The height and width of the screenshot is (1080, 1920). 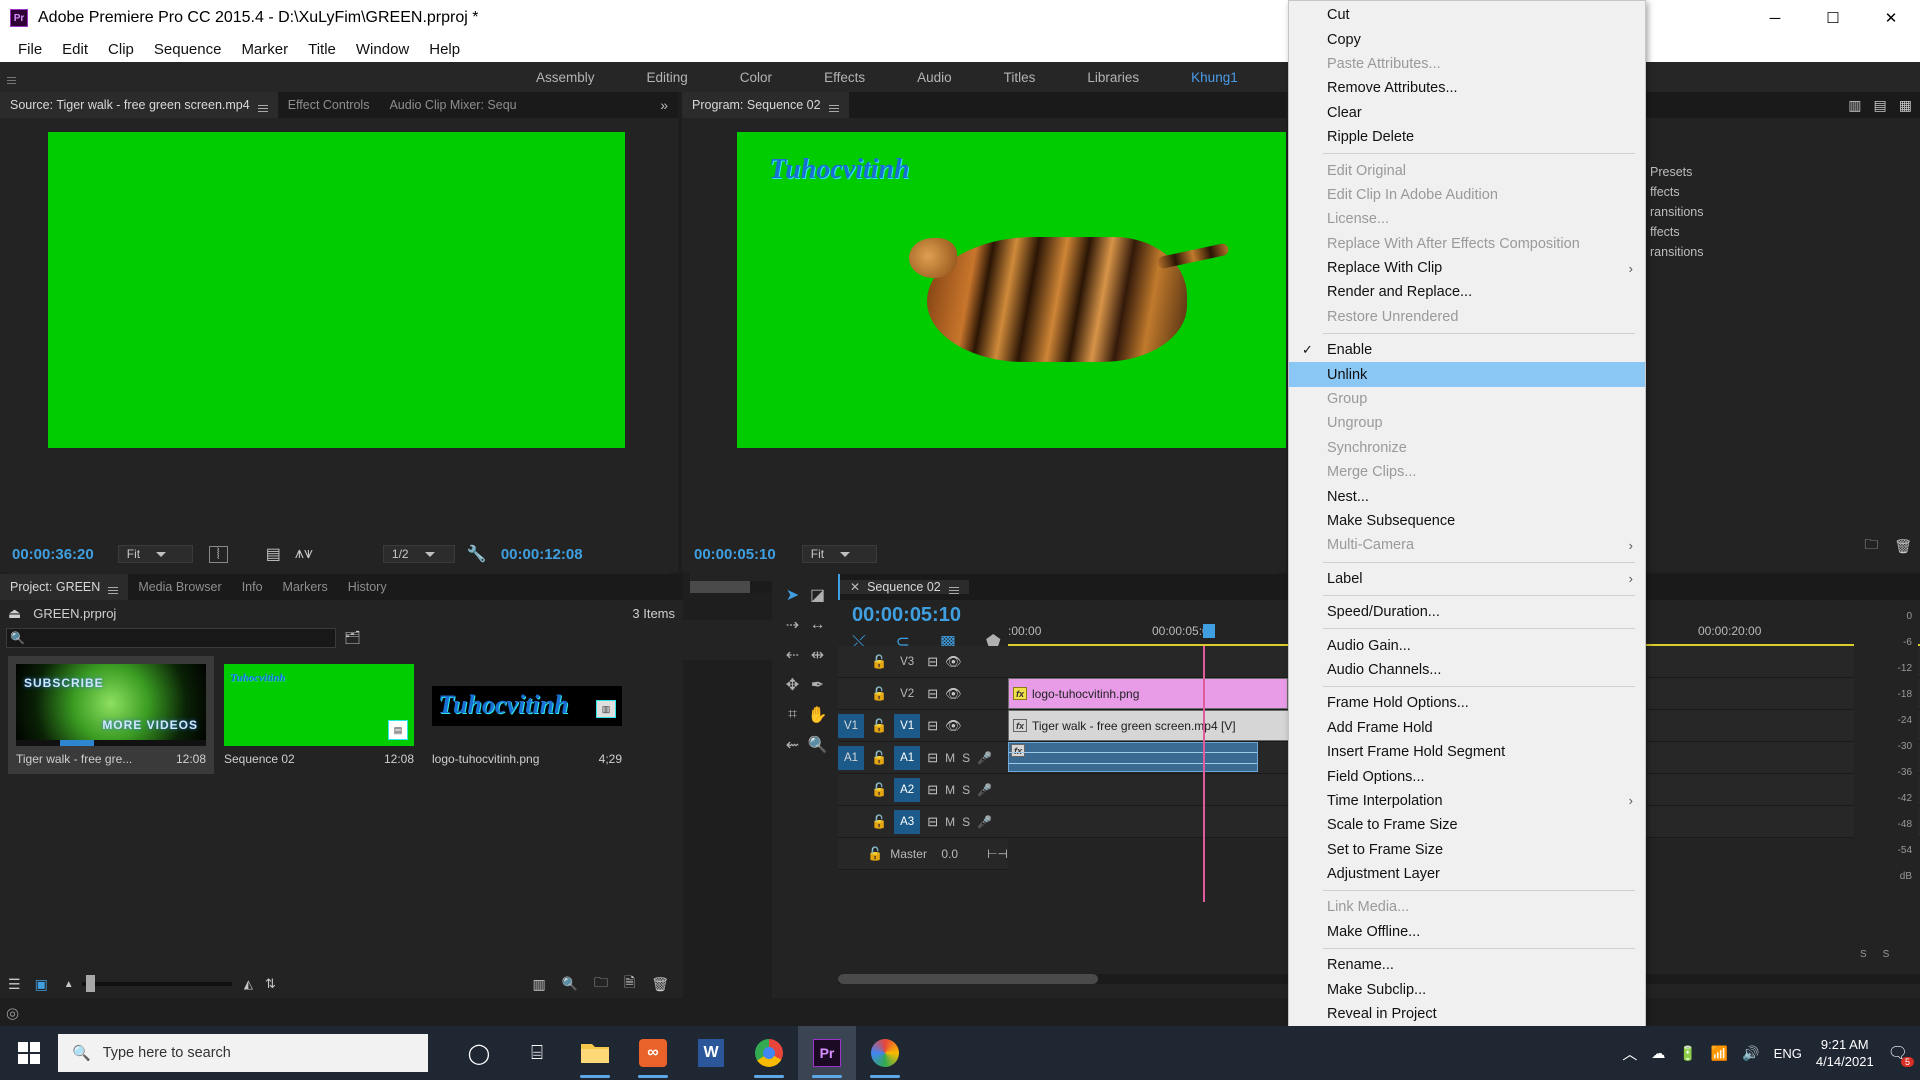 I want to click on windows-logo-icon, so click(x=29, y=1053).